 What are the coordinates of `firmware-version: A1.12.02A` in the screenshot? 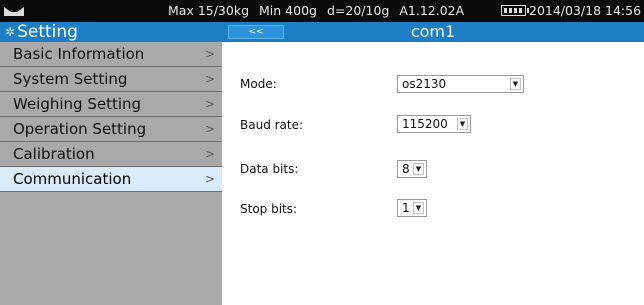 It's located at (432, 10).